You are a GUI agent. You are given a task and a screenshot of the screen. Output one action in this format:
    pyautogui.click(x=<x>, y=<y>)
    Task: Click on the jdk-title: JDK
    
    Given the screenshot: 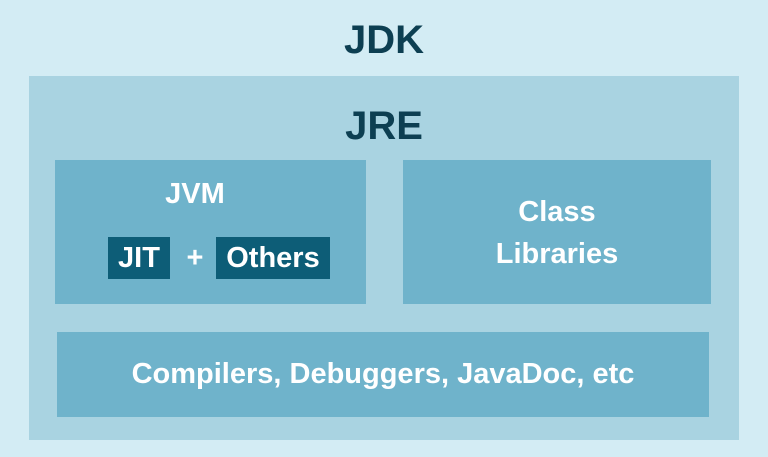 What is the action you would take?
    pyautogui.click(x=384, y=40)
    